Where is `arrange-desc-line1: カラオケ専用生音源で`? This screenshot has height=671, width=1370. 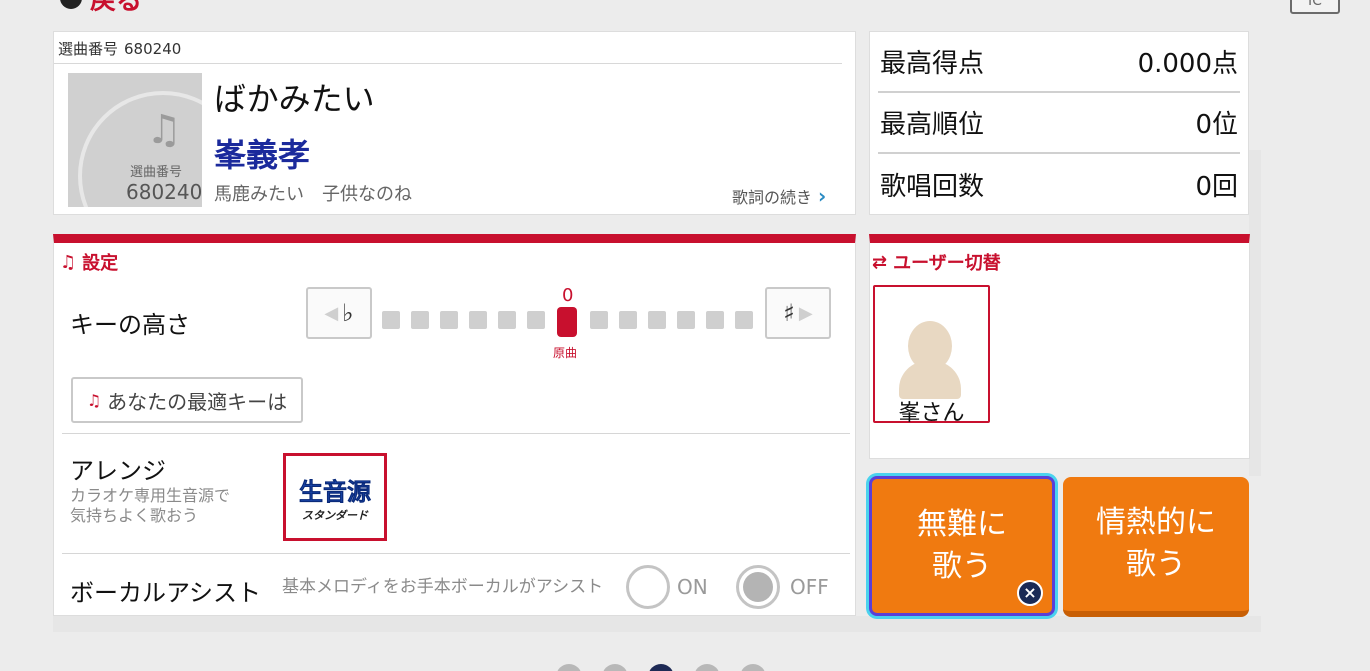 arrange-desc-line1: カラオケ専用生音源で is located at coordinates (150, 495).